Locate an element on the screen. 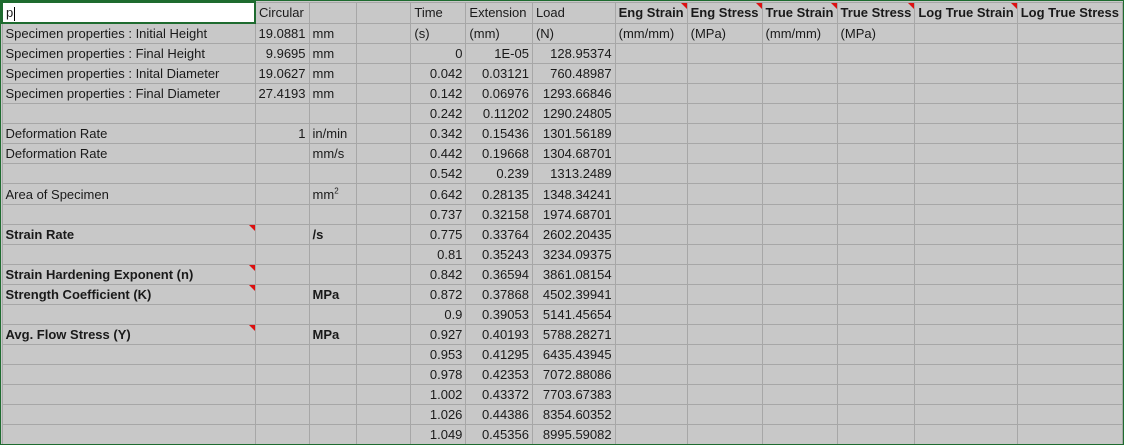  extension-cell: 0.43372 is located at coordinates (499, 394).